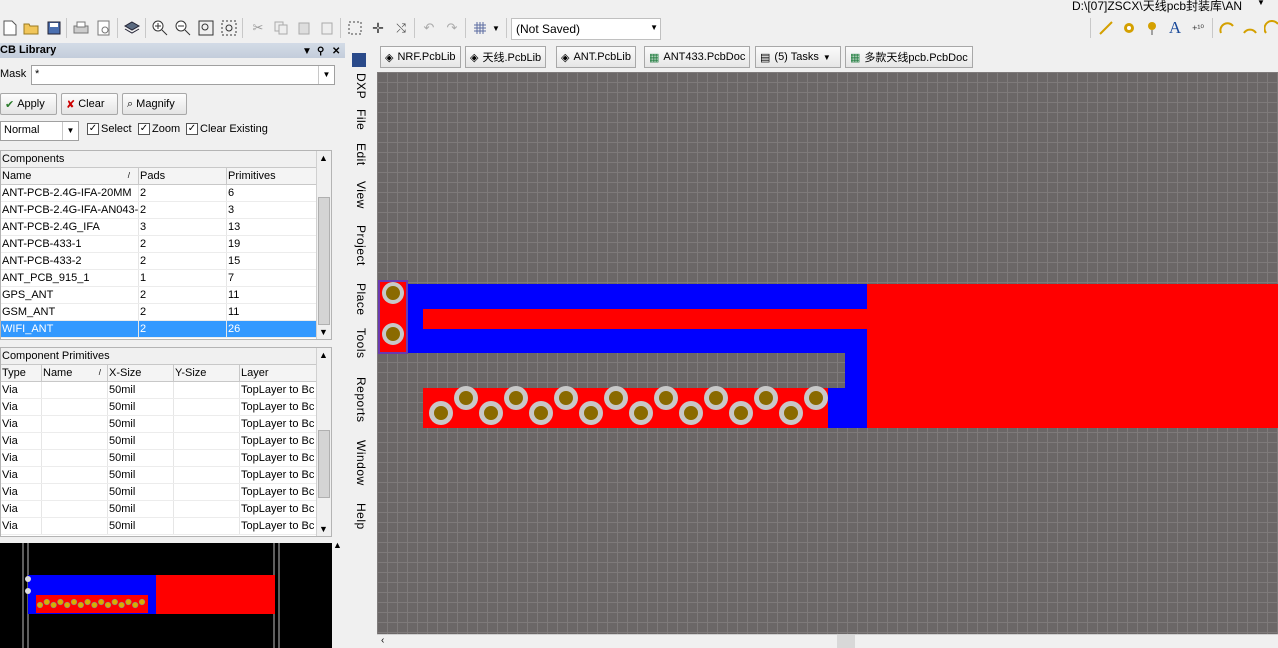 This screenshot has height=648, width=1278. I want to click on tab-nrf-pcblib: ◈ NRF.PcbLib, so click(420, 57).